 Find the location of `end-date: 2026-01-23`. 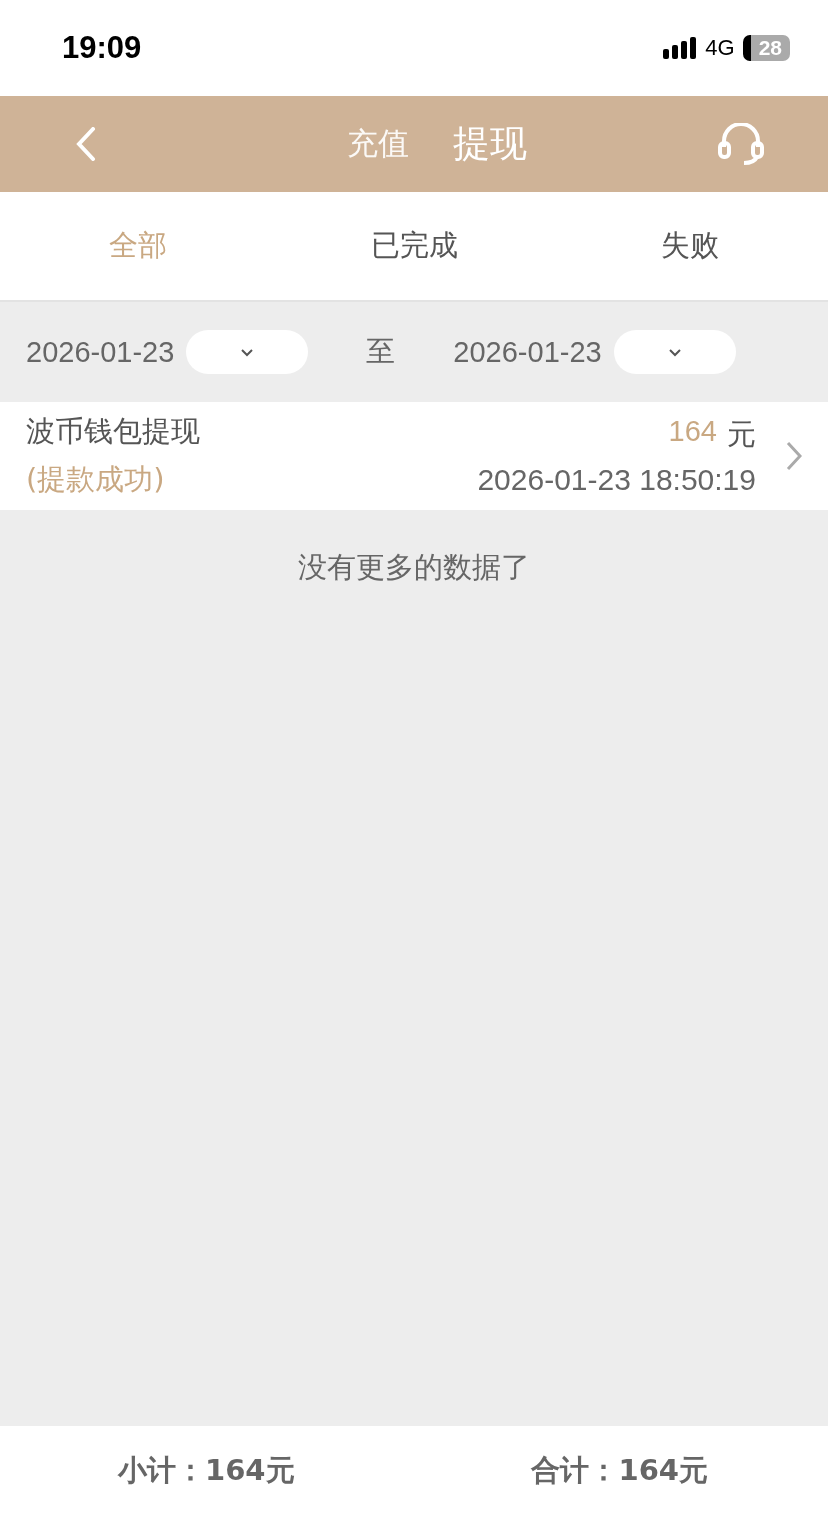

end-date: 2026-01-23 is located at coordinates (527, 352).